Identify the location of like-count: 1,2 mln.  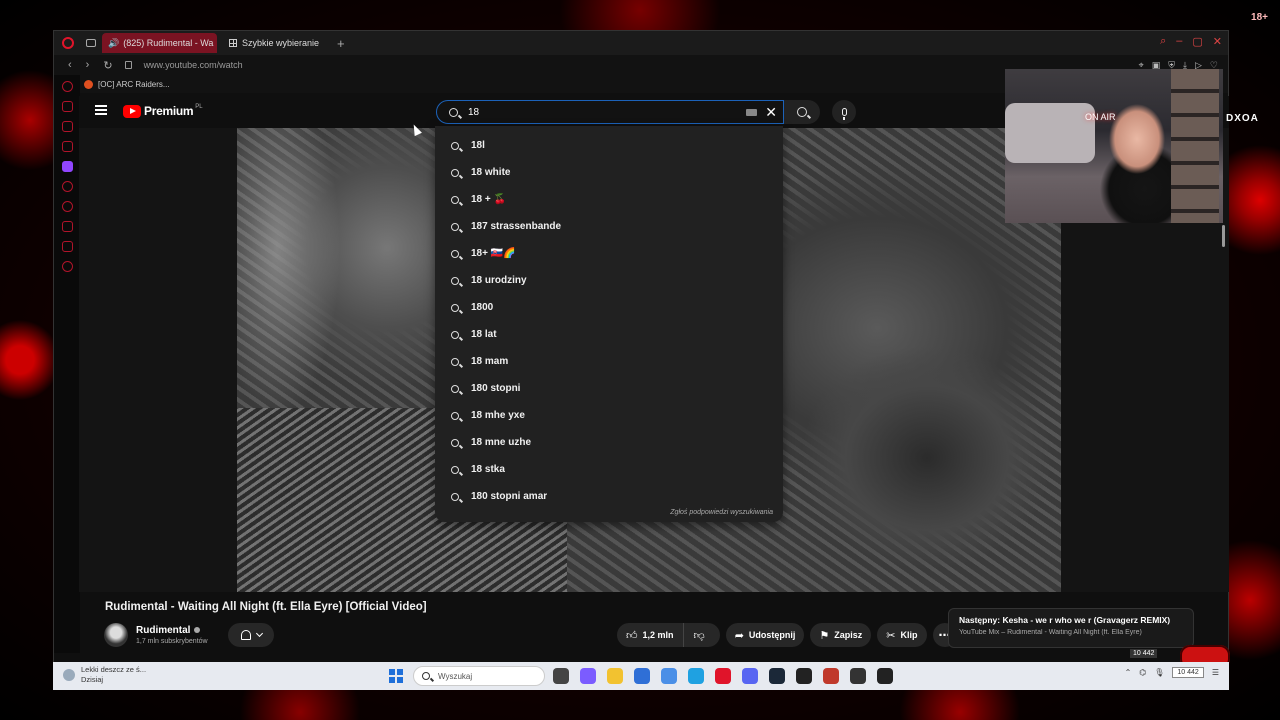
(658, 635).